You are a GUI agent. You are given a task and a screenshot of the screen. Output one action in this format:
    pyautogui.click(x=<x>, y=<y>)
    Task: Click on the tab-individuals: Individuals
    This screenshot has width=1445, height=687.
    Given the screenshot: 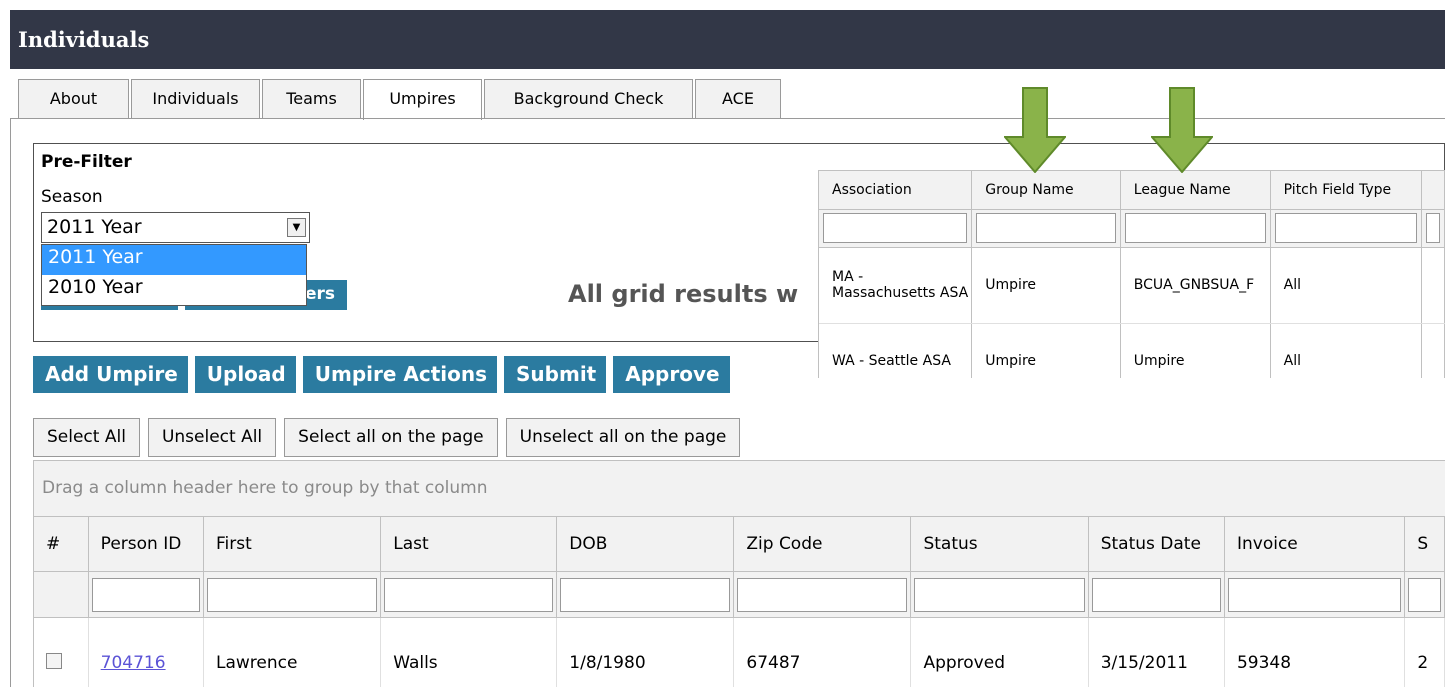 What is the action you would take?
    pyautogui.click(x=195, y=99)
    